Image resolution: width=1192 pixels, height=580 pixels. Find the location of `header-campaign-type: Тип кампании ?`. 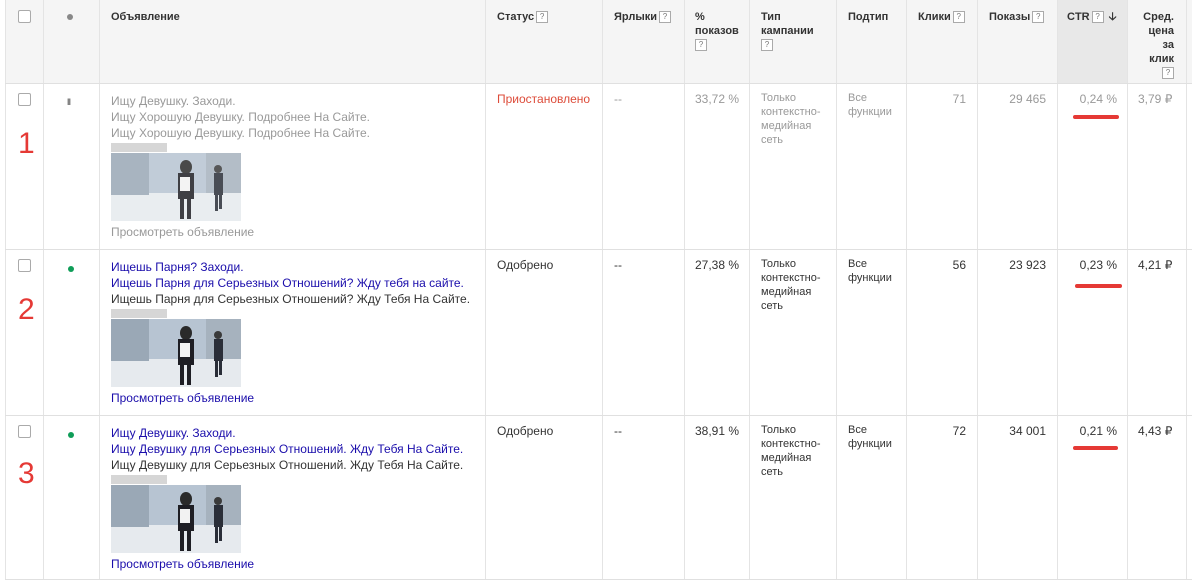

header-campaign-type: Тип кампании ? is located at coordinates (787, 31).